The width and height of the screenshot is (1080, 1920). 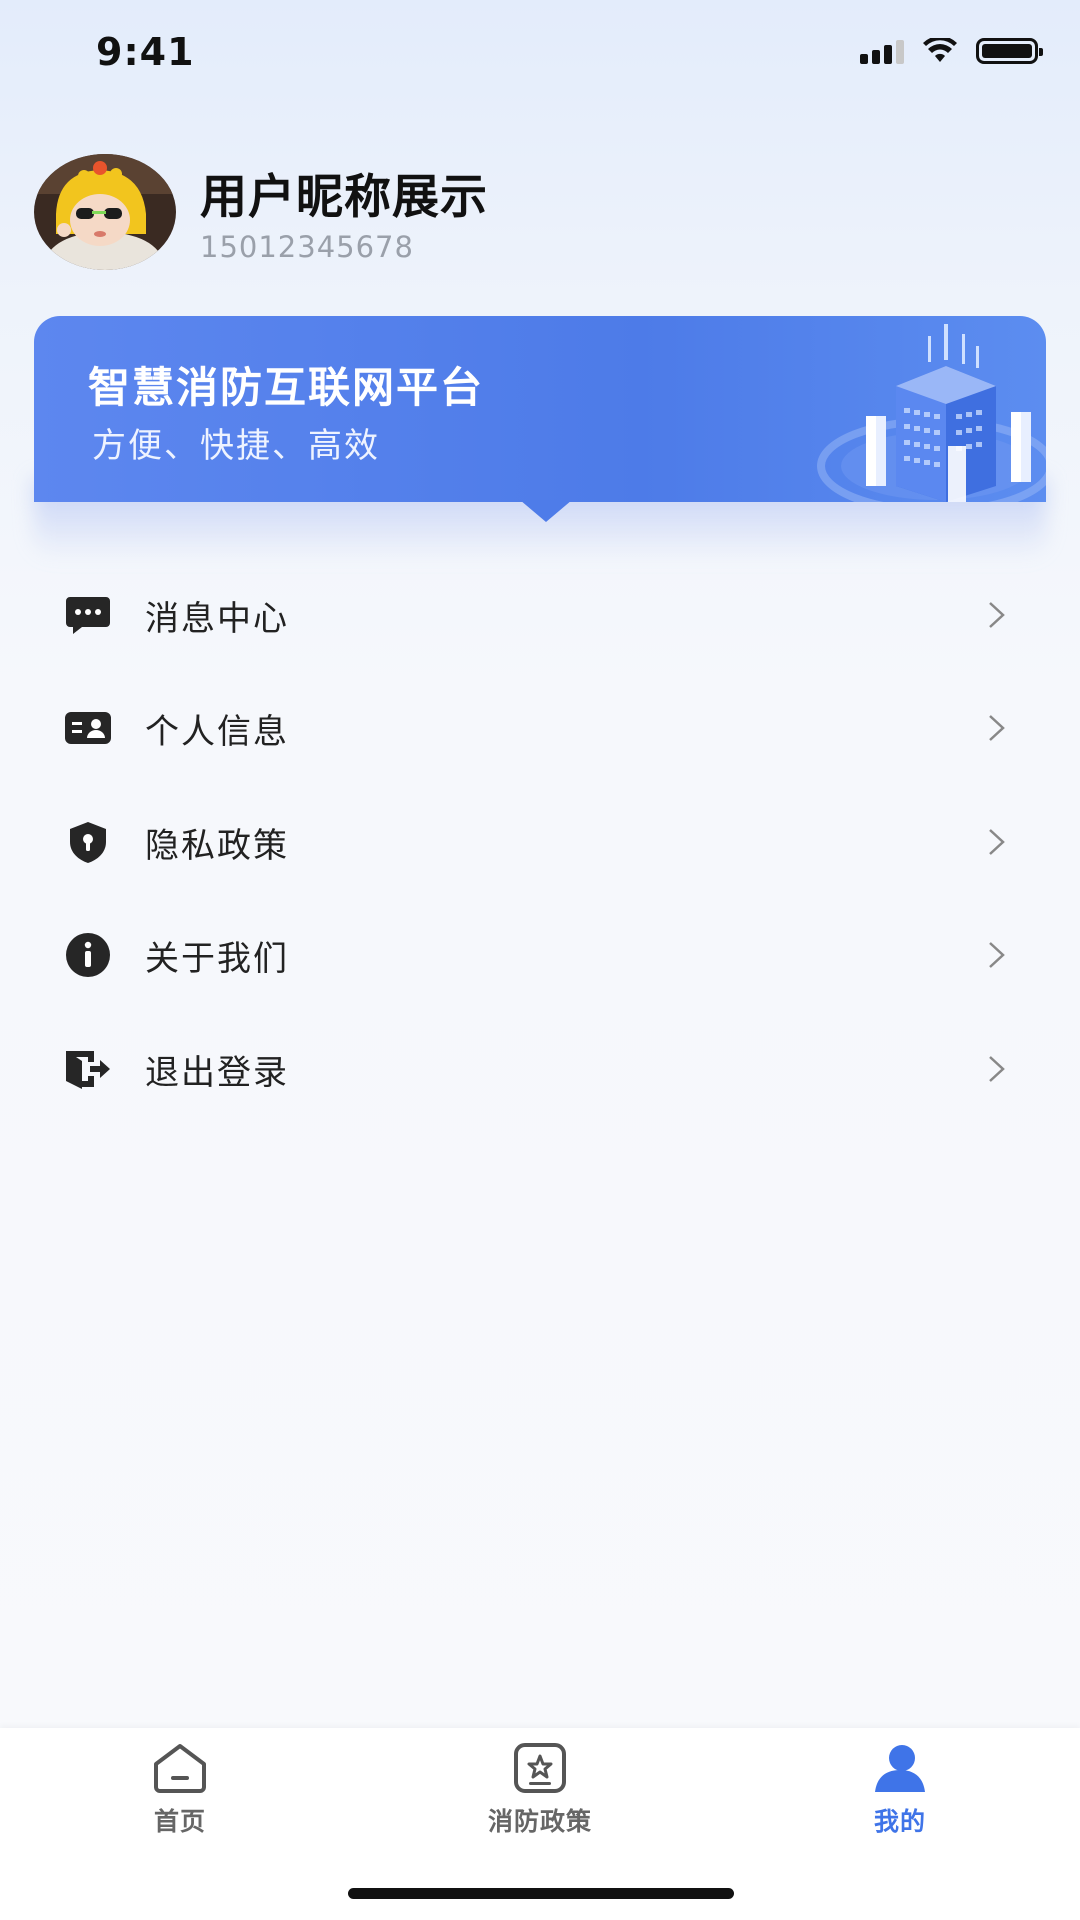 I want to click on home-indicator, so click(x=541, y=1893).